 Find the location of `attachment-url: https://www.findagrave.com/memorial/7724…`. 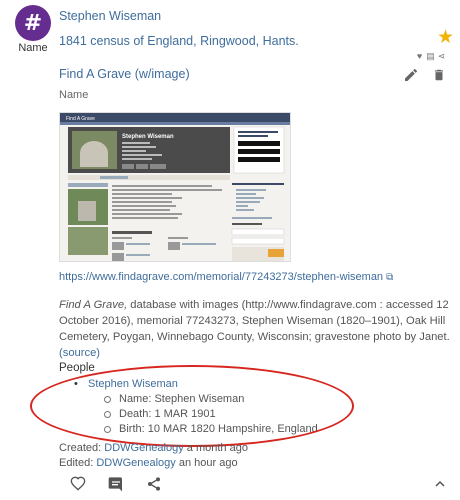

attachment-url: https://www.findagrave.com/memorial/7724… is located at coordinates (226, 277).